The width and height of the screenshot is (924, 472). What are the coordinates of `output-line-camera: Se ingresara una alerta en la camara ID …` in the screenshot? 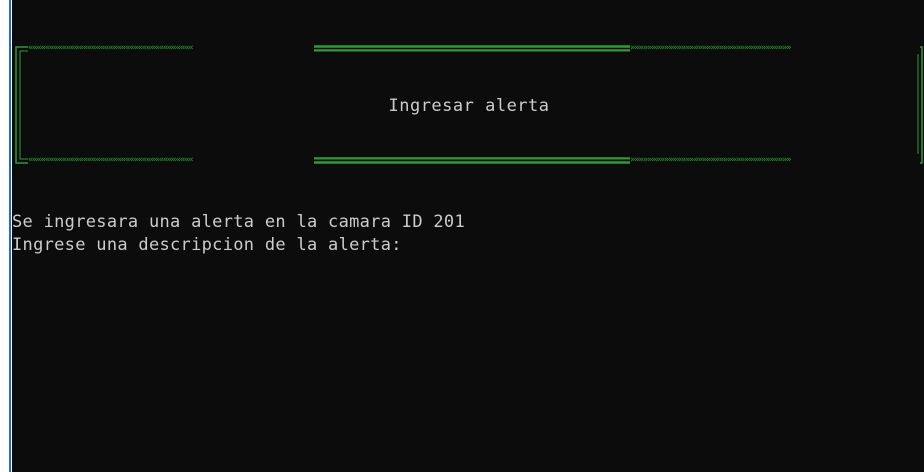 It's located at (238, 222).